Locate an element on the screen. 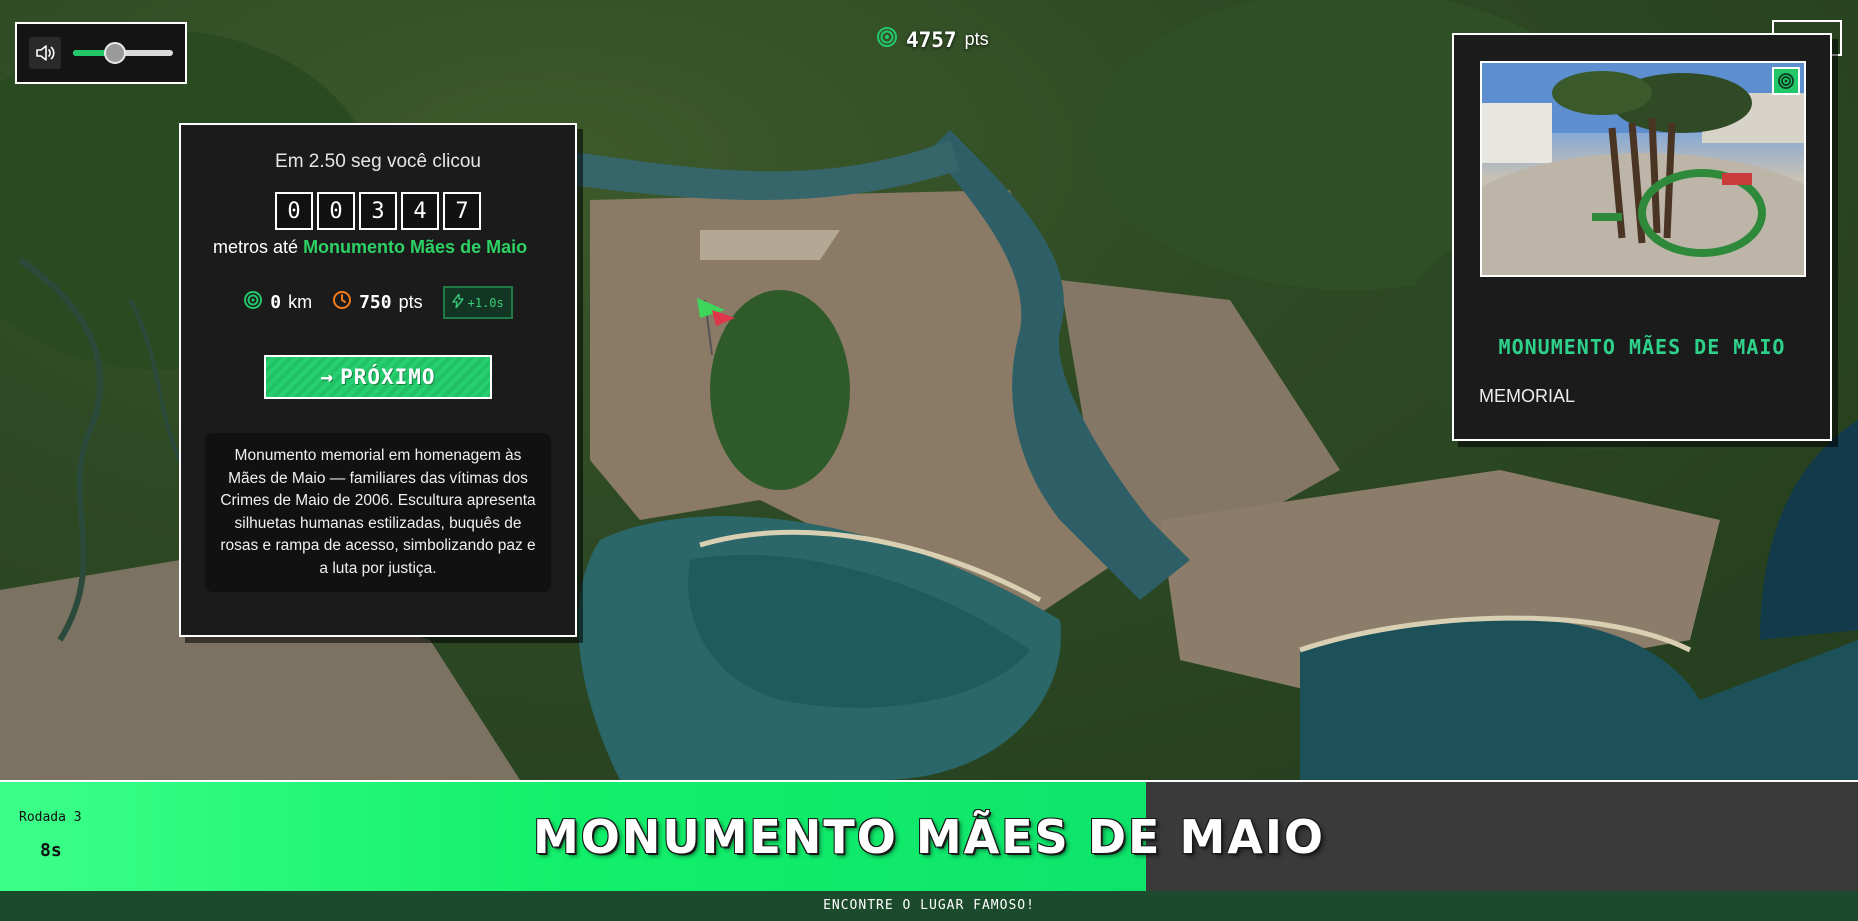 The width and height of the screenshot is (1858, 921). distance-stat: 0 km is located at coordinates (277, 302).